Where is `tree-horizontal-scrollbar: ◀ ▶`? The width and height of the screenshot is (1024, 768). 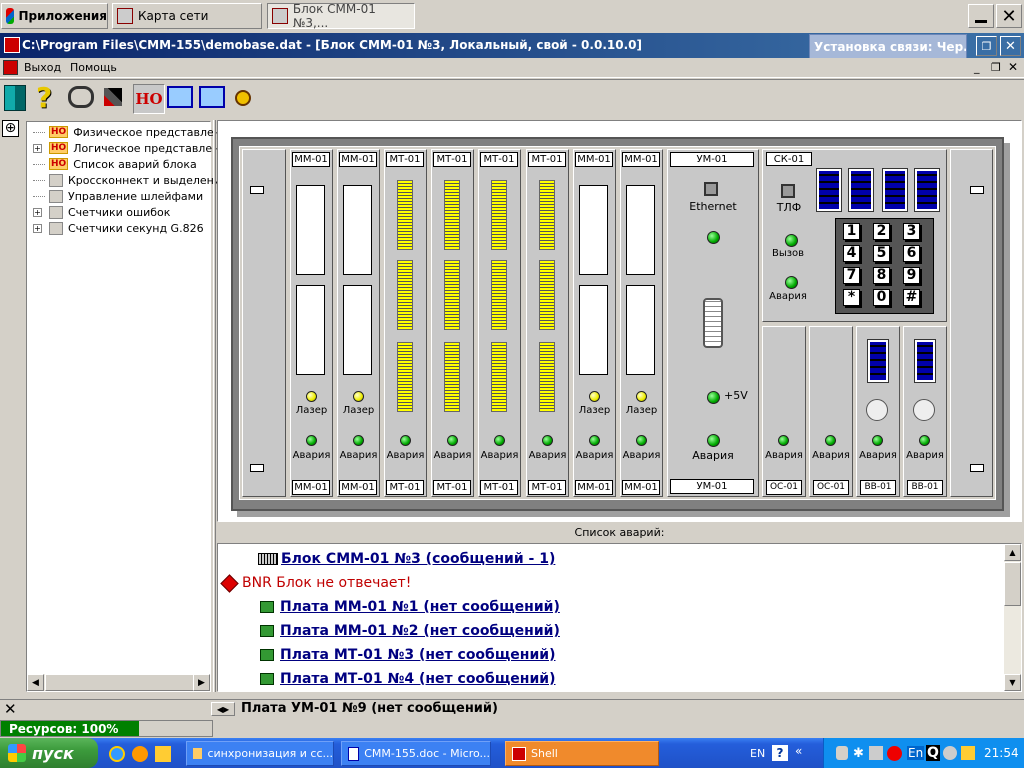 tree-horizontal-scrollbar: ◀ ▶ is located at coordinates (118, 682).